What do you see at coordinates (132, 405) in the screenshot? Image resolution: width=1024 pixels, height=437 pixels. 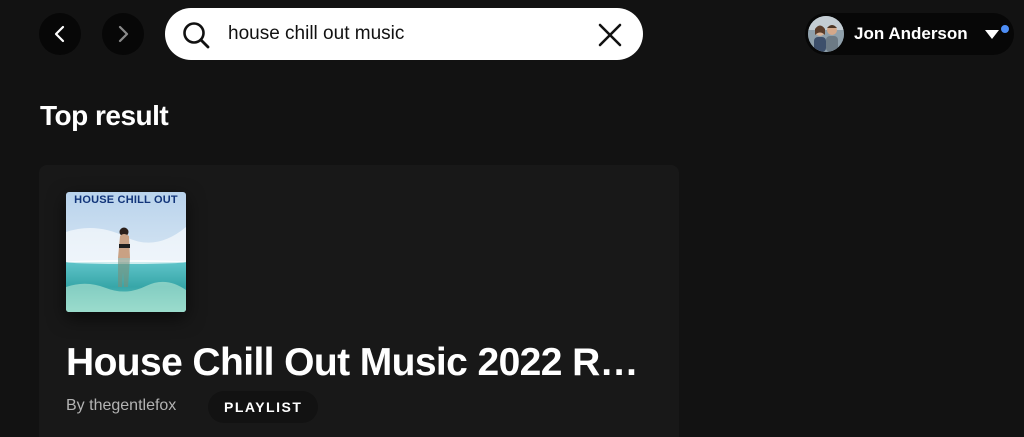 I see `owner-link: thegentlefox` at bounding box center [132, 405].